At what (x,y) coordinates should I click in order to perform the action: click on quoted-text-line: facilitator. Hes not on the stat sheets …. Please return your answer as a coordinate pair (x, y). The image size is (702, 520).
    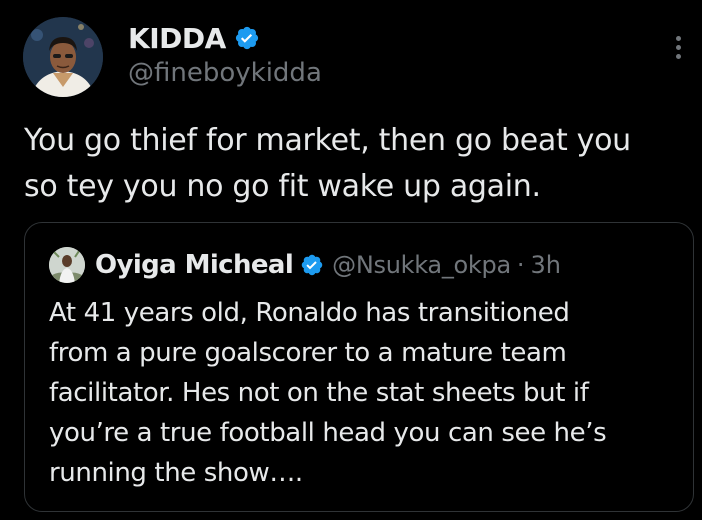
    Looking at the image, I should click on (319, 393).